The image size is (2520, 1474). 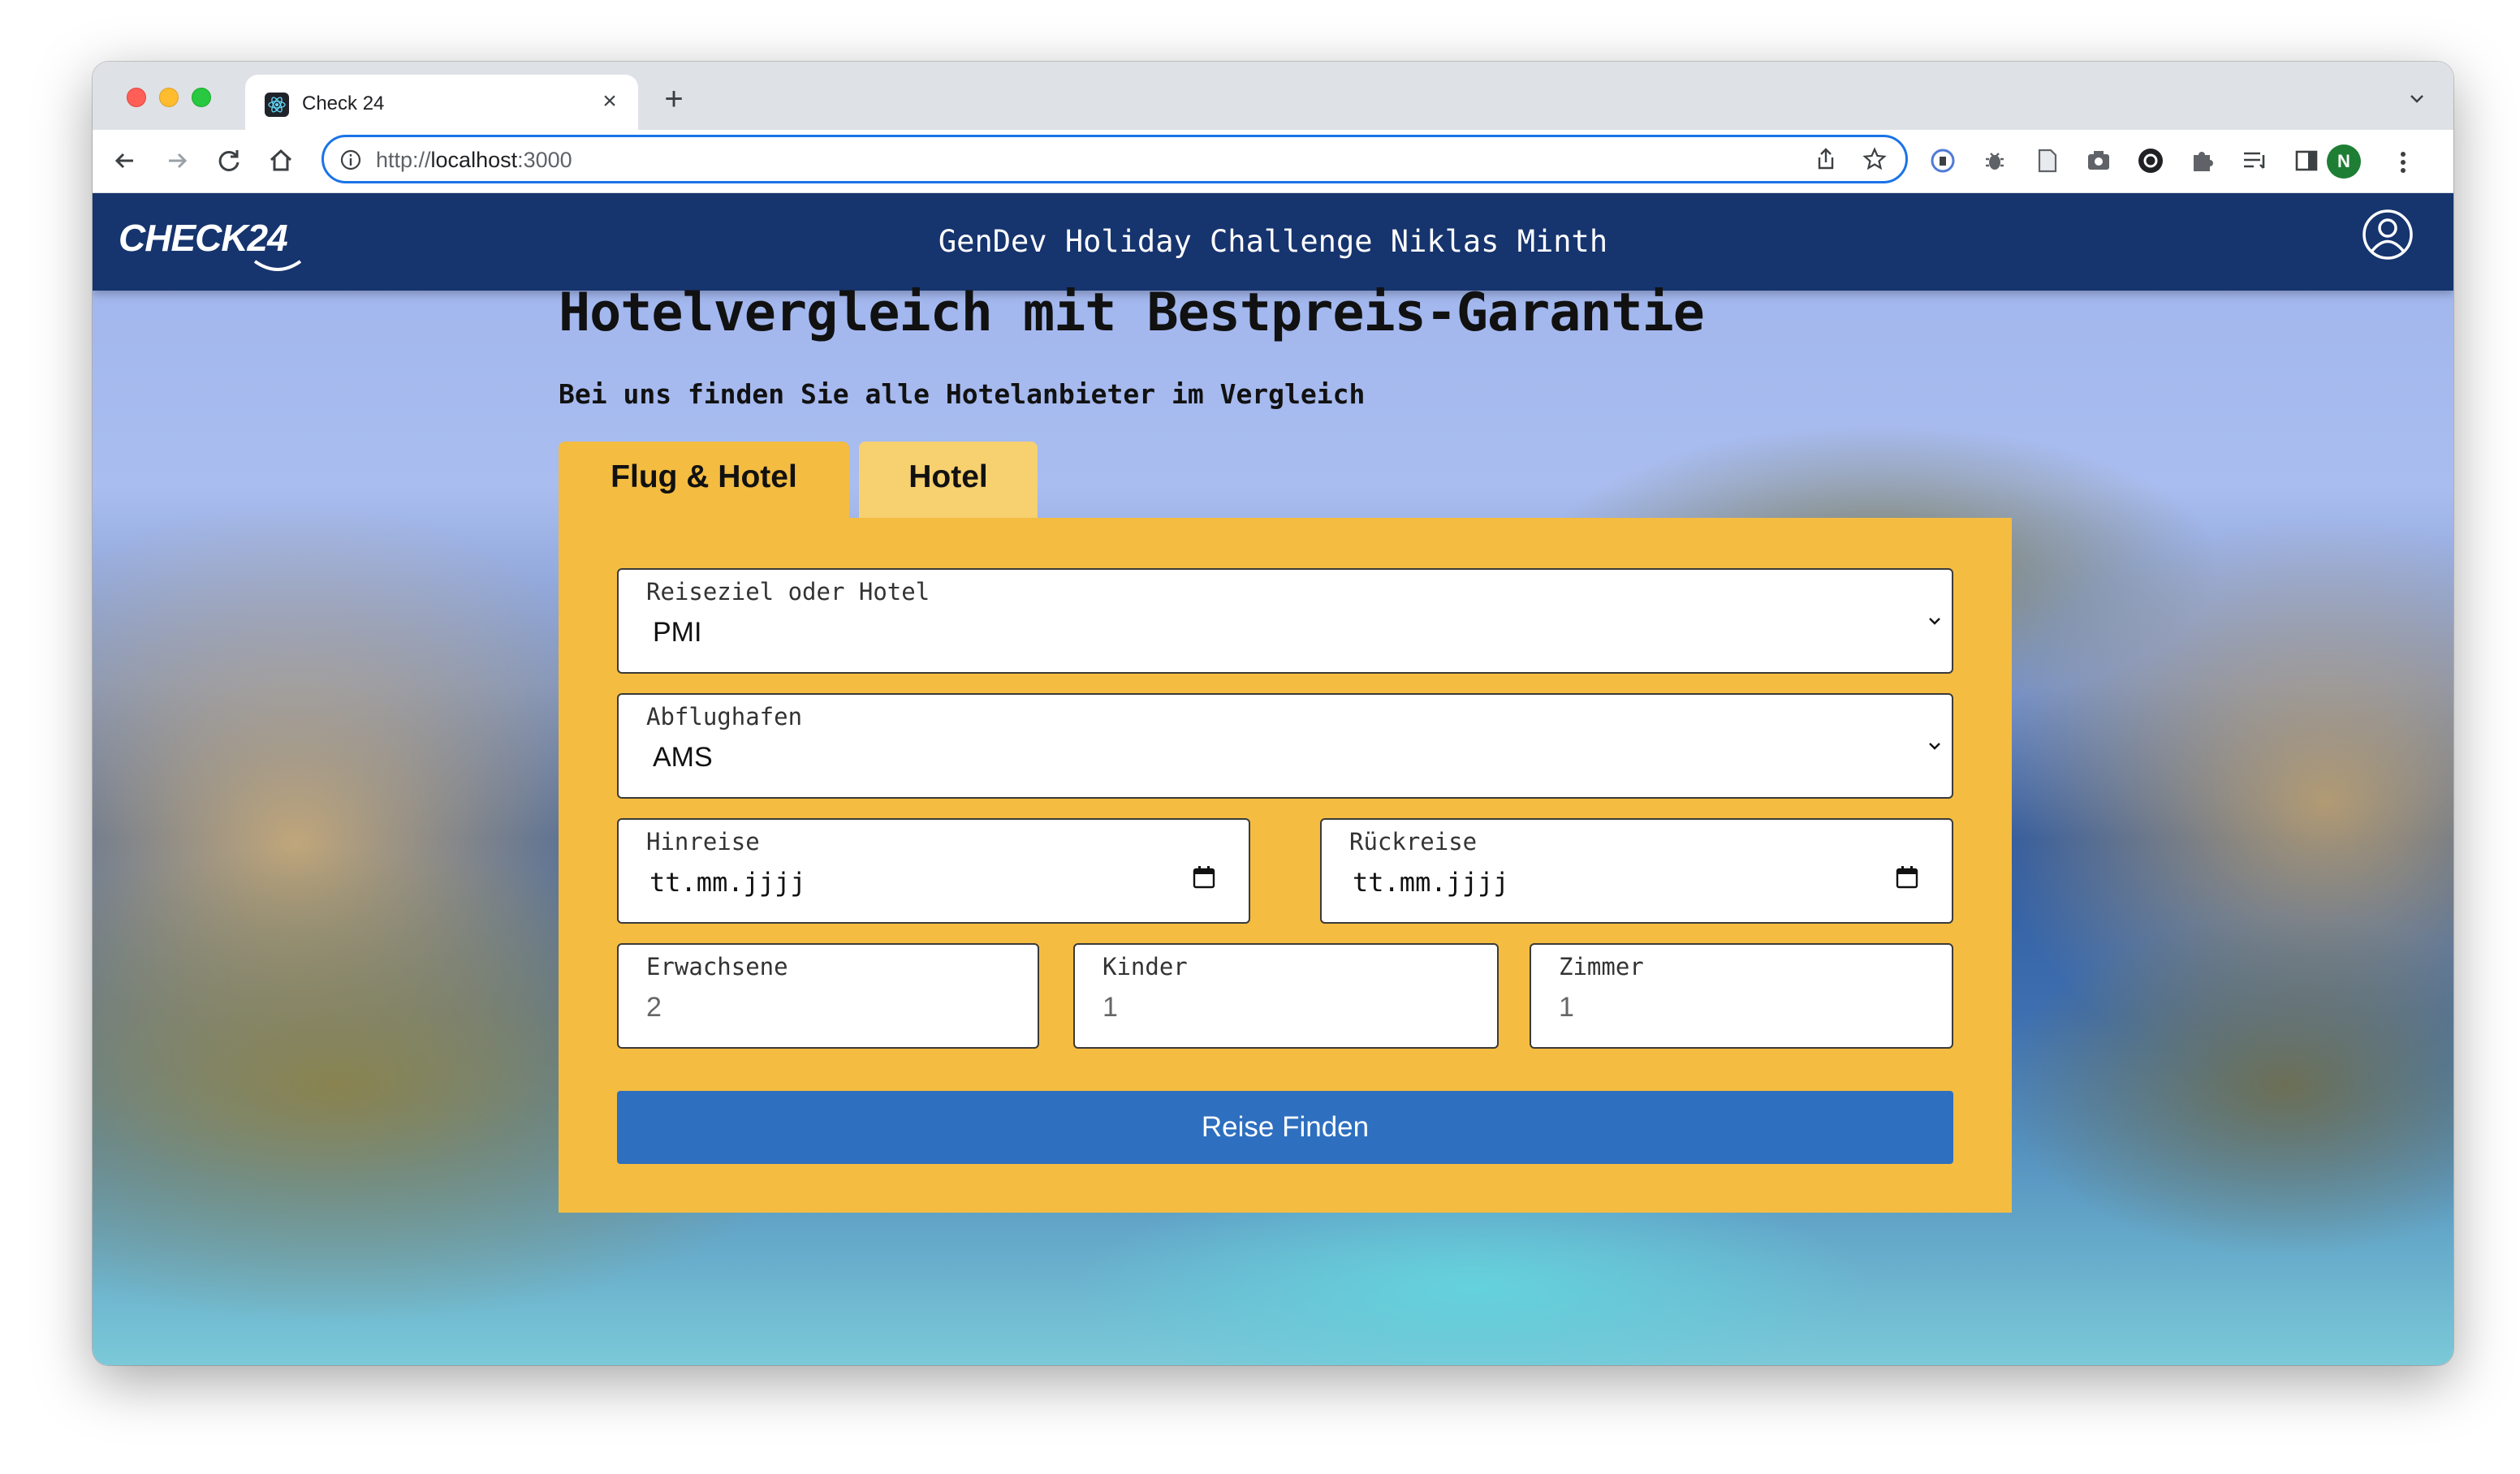 I want to click on document-extension-icon, so click(x=2047, y=160).